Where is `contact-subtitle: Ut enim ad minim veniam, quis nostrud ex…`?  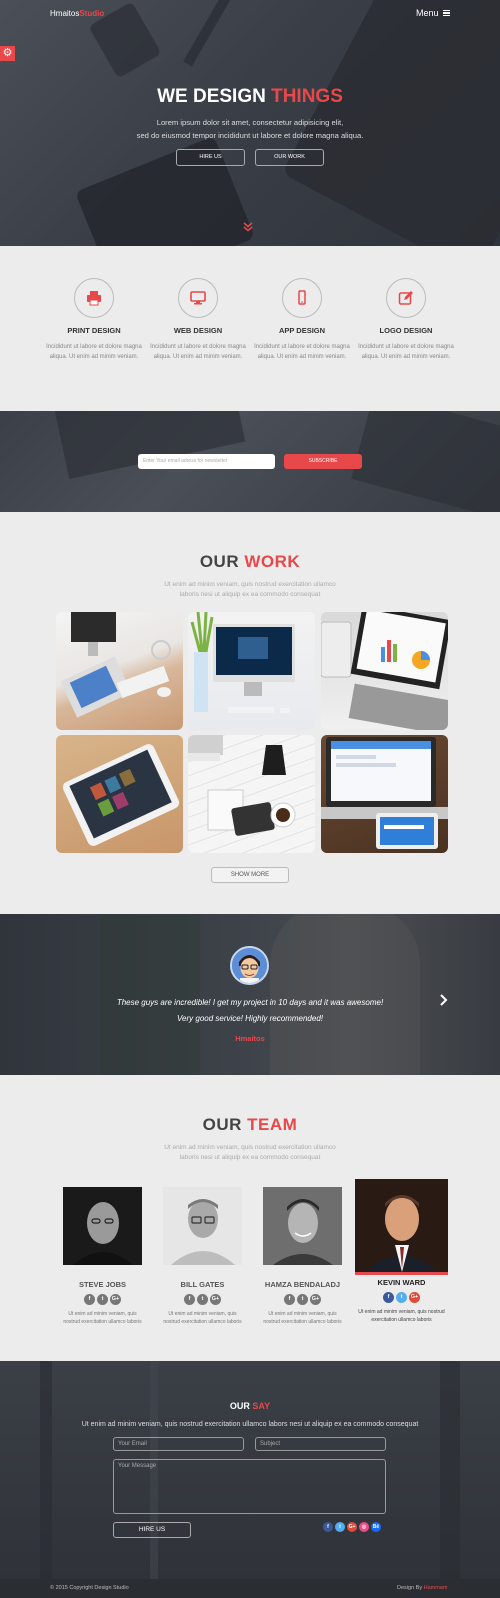 contact-subtitle: Ut enim ad minim veniam, quis nostrud ex… is located at coordinates (250, 1424).